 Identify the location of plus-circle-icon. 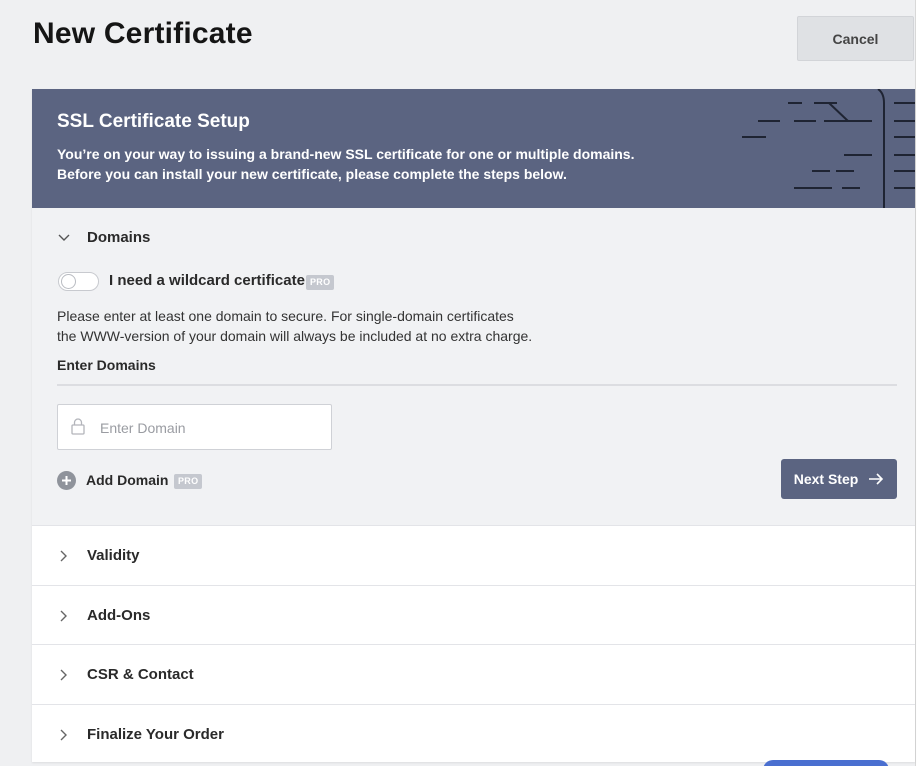
(66, 480).